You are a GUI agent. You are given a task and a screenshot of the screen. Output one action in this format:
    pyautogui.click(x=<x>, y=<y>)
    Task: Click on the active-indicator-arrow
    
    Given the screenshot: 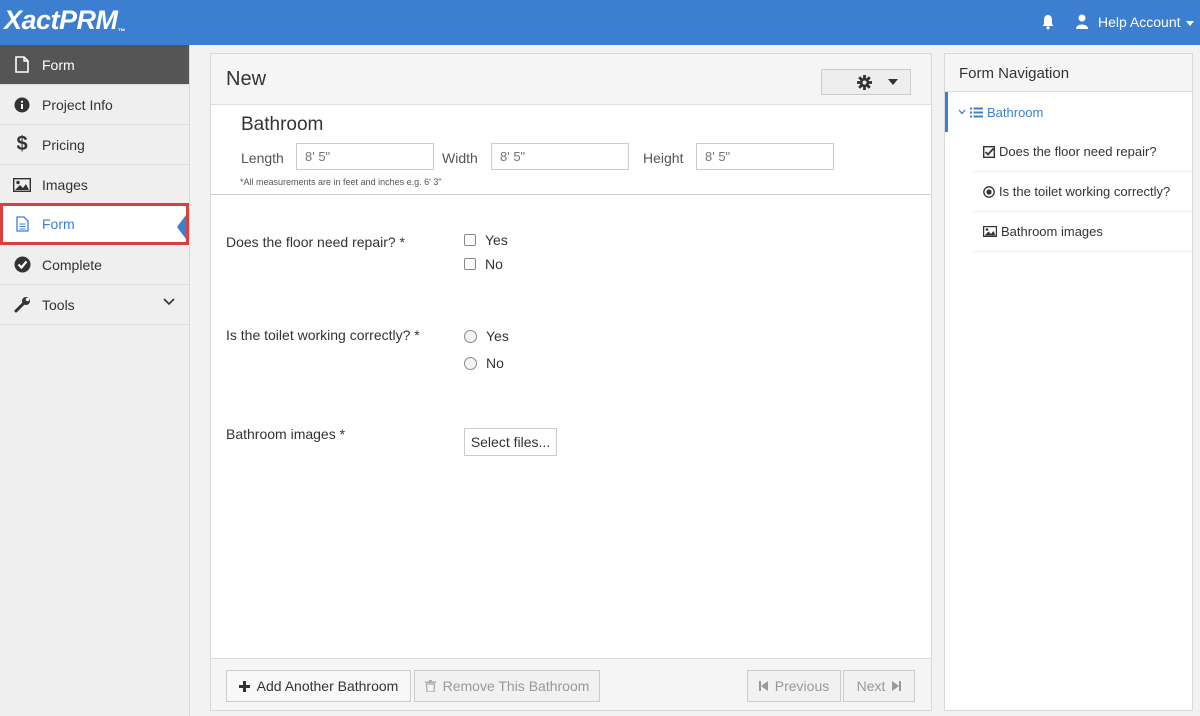 What is the action you would take?
    pyautogui.click(x=181, y=227)
    